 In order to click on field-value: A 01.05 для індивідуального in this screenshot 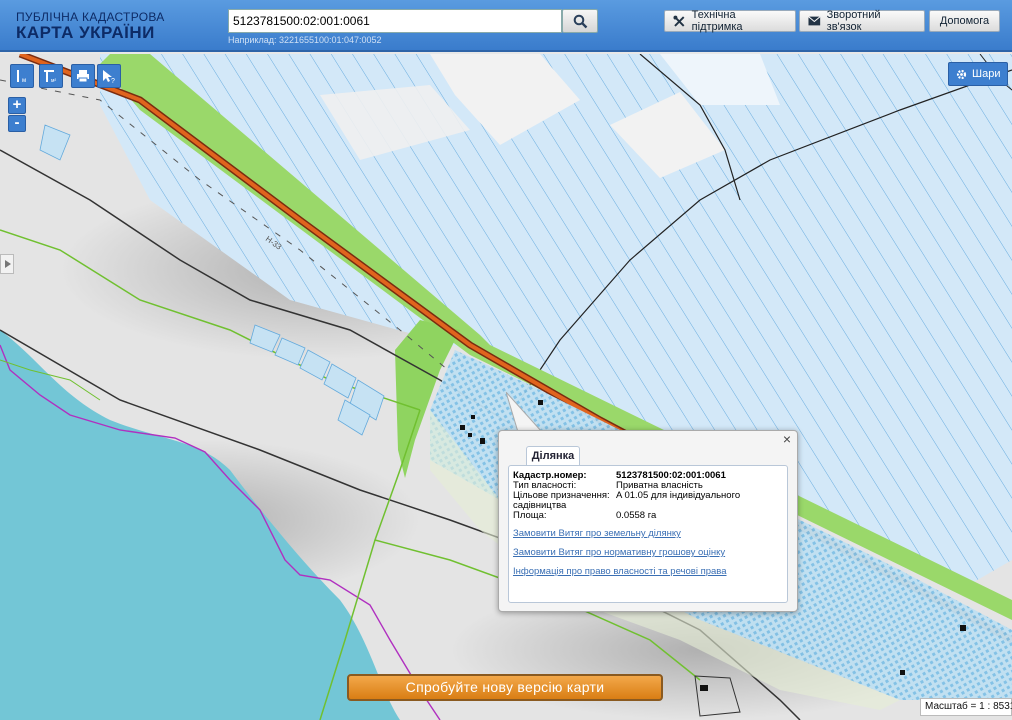, I will do `click(678, 495)`.